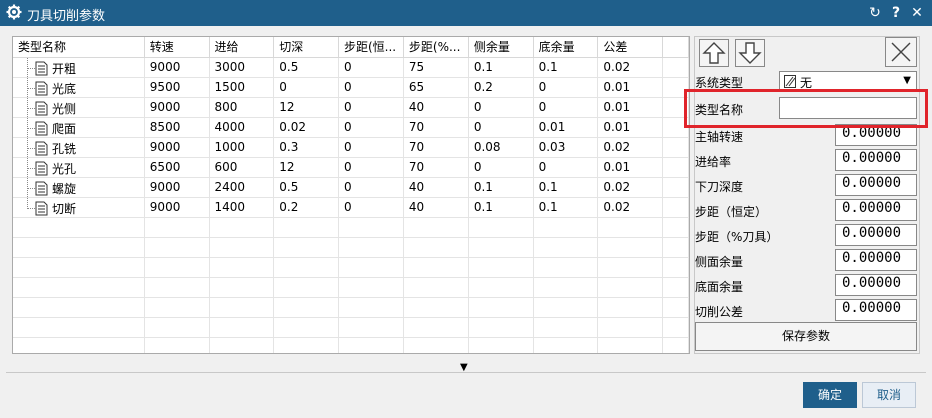  What do you see at coordinates (889, 395) in the screenshot?
I see `cancel-button: 取消` at bounding box center [889, 395].